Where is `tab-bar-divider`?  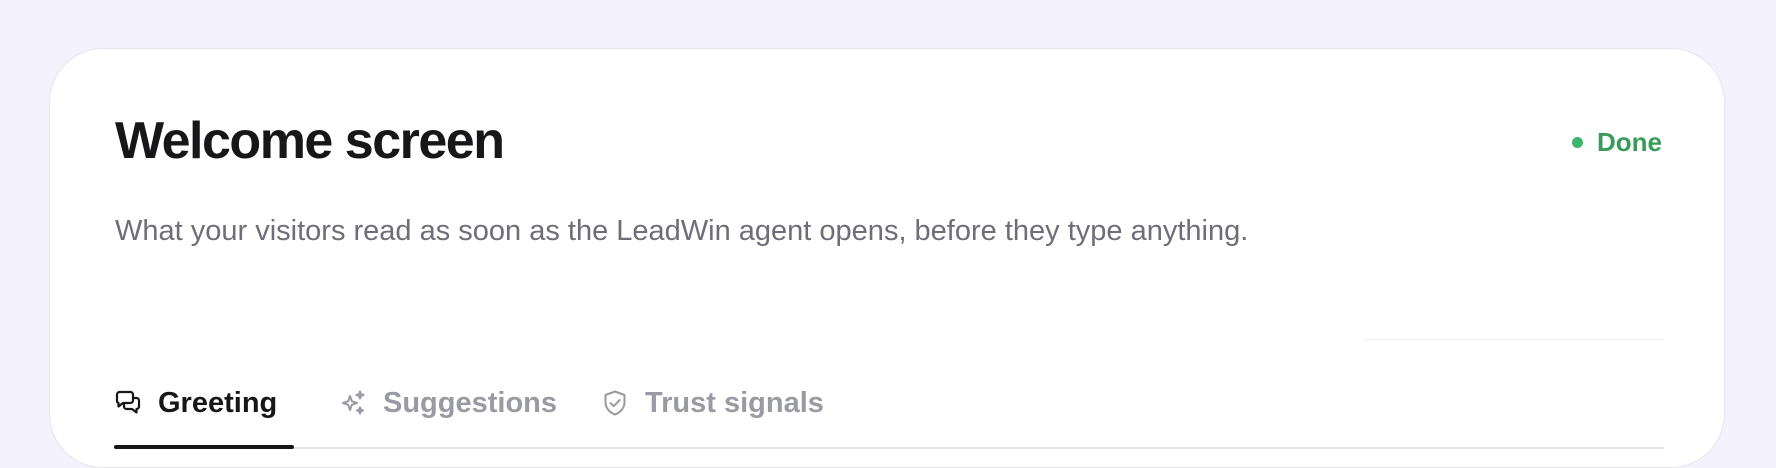 tab-bar-divider is located at coordinates (1514, 339).